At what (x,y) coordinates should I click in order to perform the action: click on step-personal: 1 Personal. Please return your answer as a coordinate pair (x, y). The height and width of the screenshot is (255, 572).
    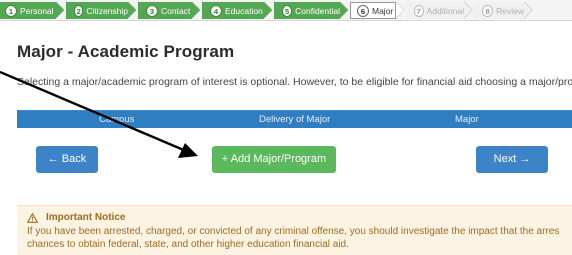
    Looking at the image, I should click on (28, 10).